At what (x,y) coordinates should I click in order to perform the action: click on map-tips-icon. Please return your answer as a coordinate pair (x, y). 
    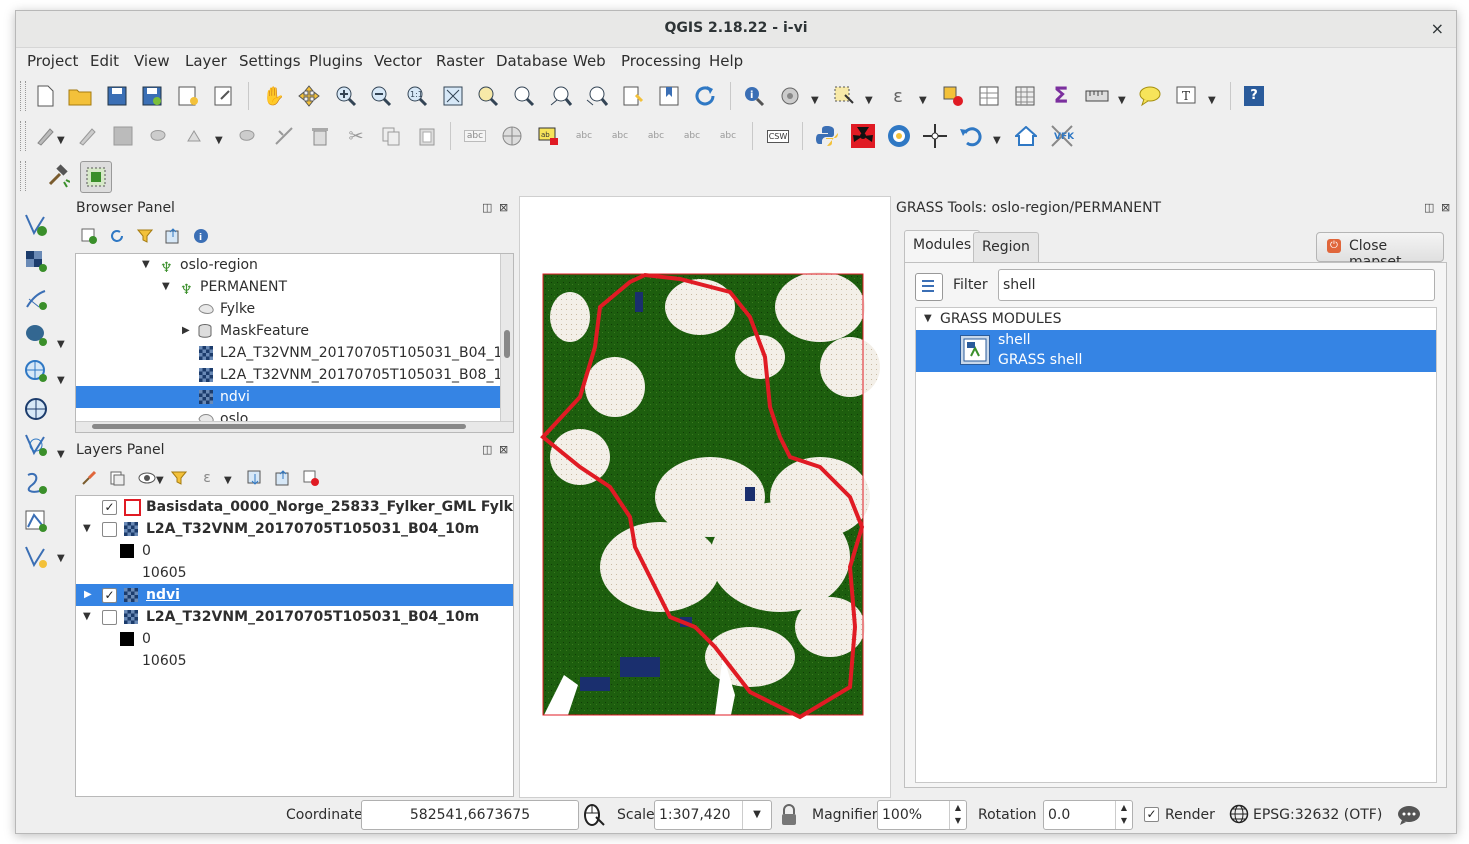
    Looking at the image, I should click on (1150, 96).